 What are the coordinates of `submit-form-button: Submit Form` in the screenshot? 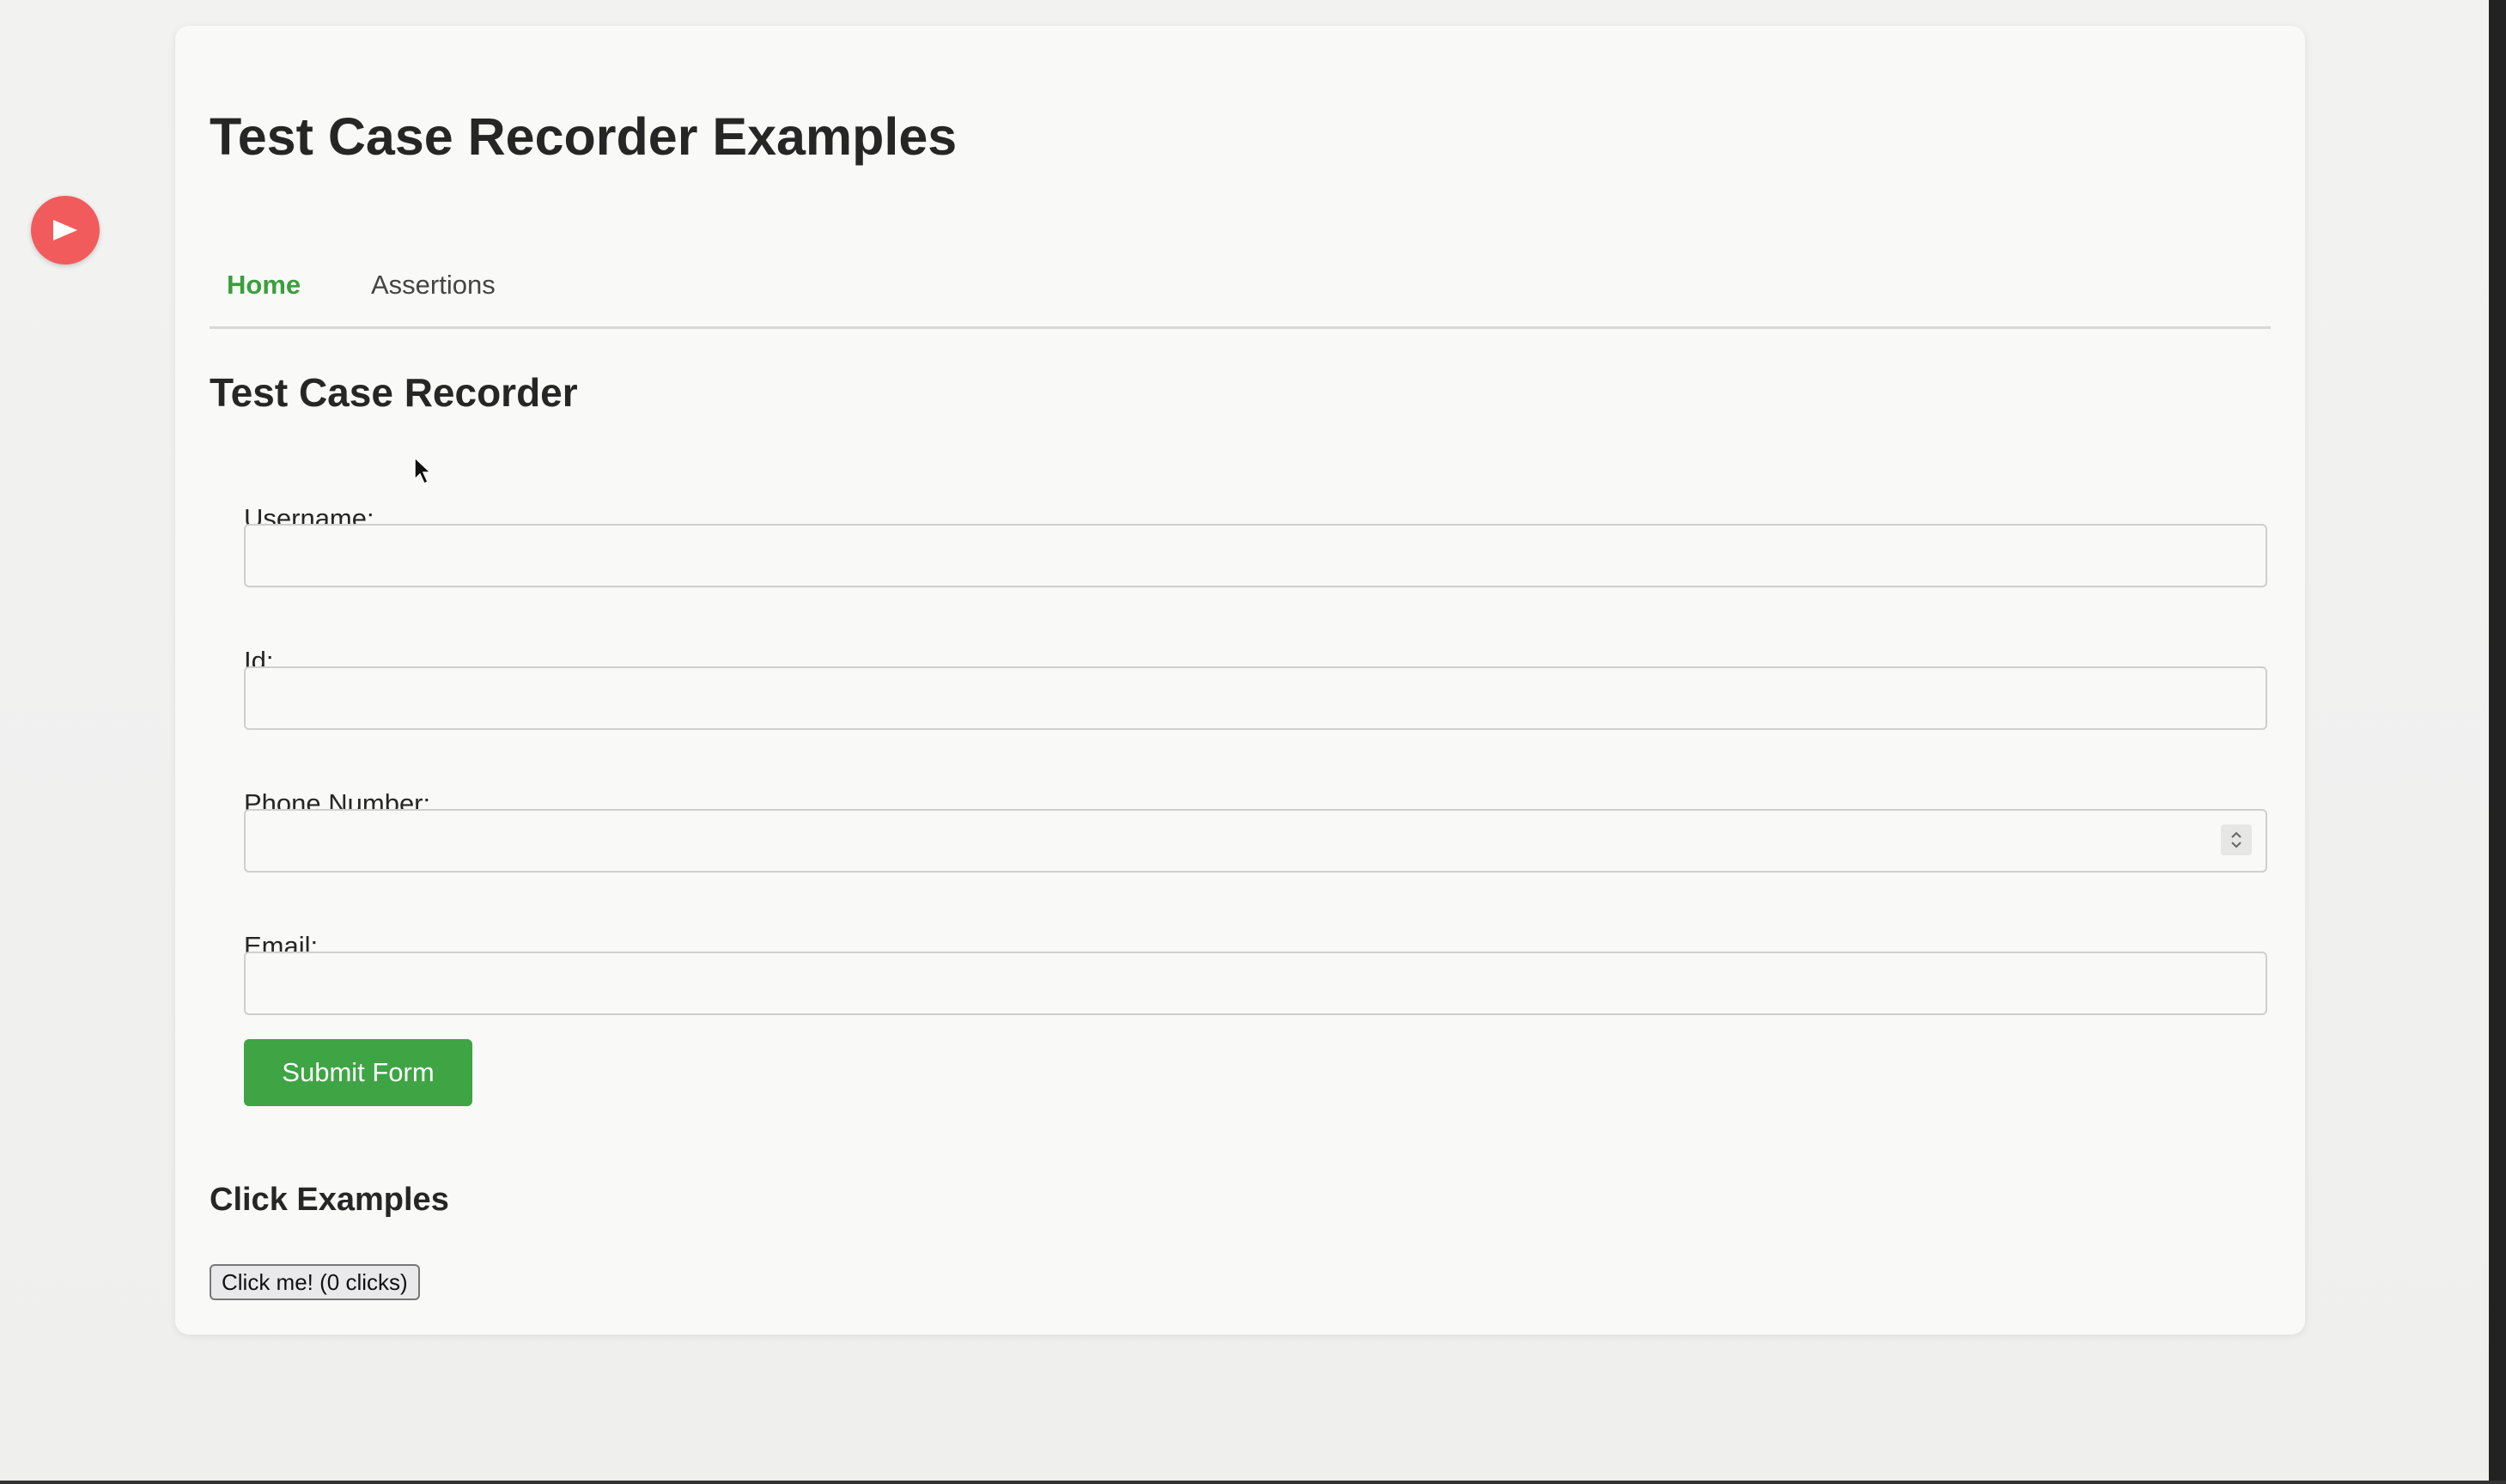 It's located at (358, 1072).